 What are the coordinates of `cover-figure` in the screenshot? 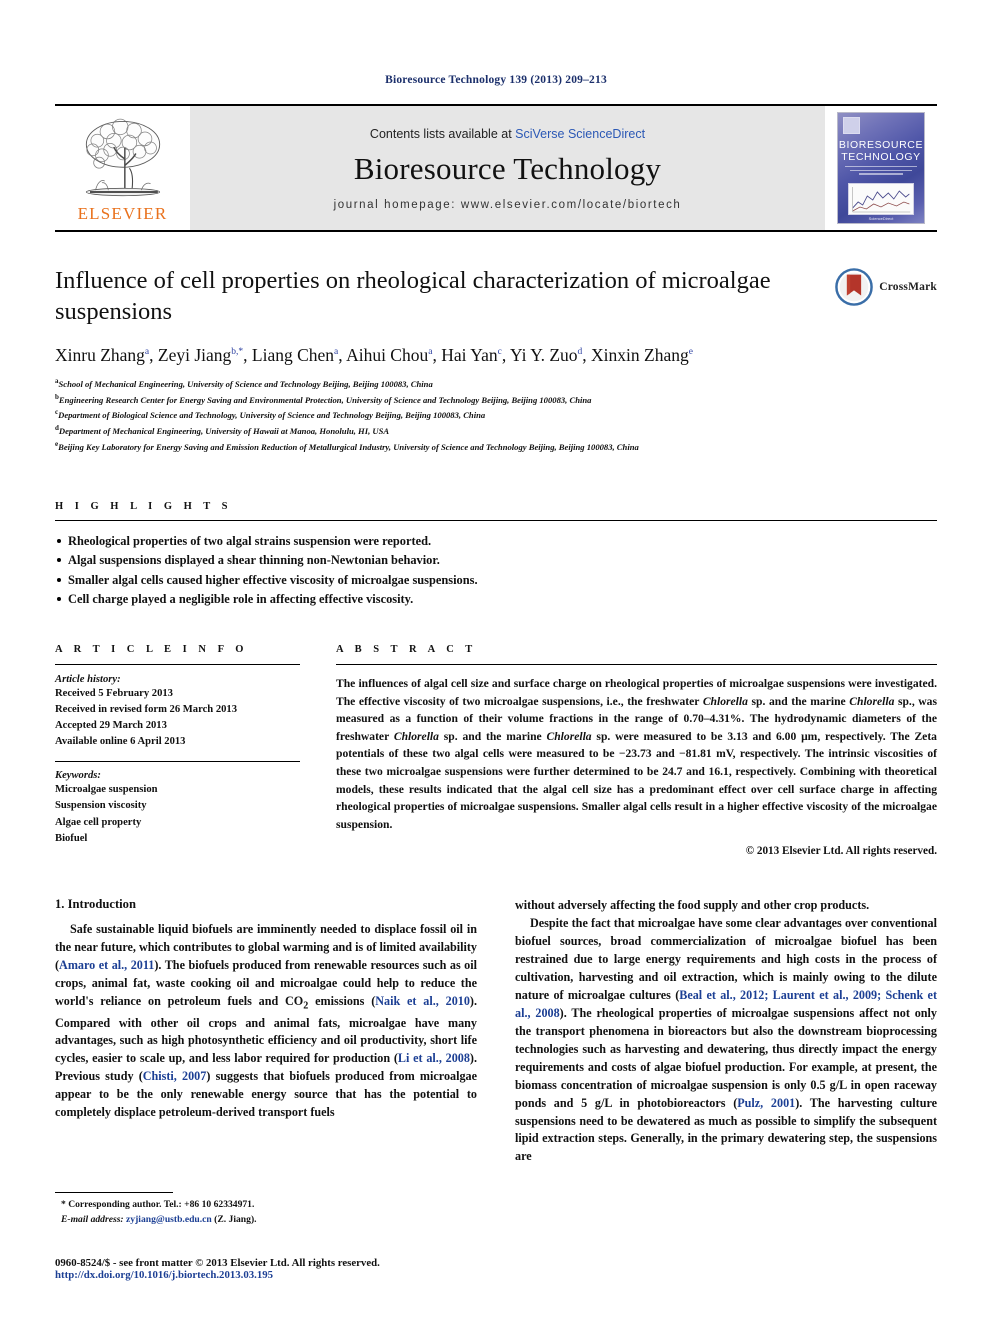 It's located at (881, 199).